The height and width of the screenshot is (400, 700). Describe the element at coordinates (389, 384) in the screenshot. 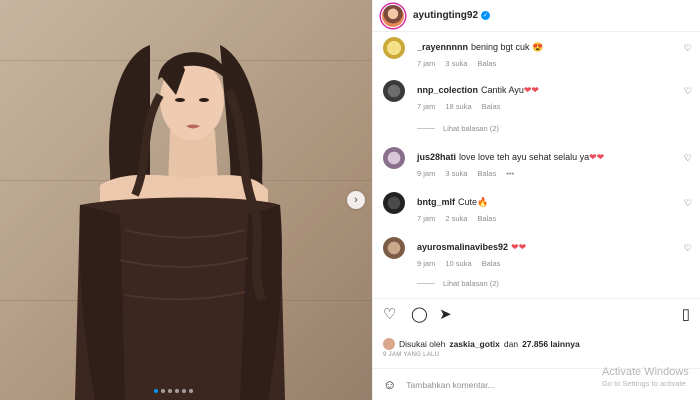

I see `emoji-picker-icon: ☺` at that location.